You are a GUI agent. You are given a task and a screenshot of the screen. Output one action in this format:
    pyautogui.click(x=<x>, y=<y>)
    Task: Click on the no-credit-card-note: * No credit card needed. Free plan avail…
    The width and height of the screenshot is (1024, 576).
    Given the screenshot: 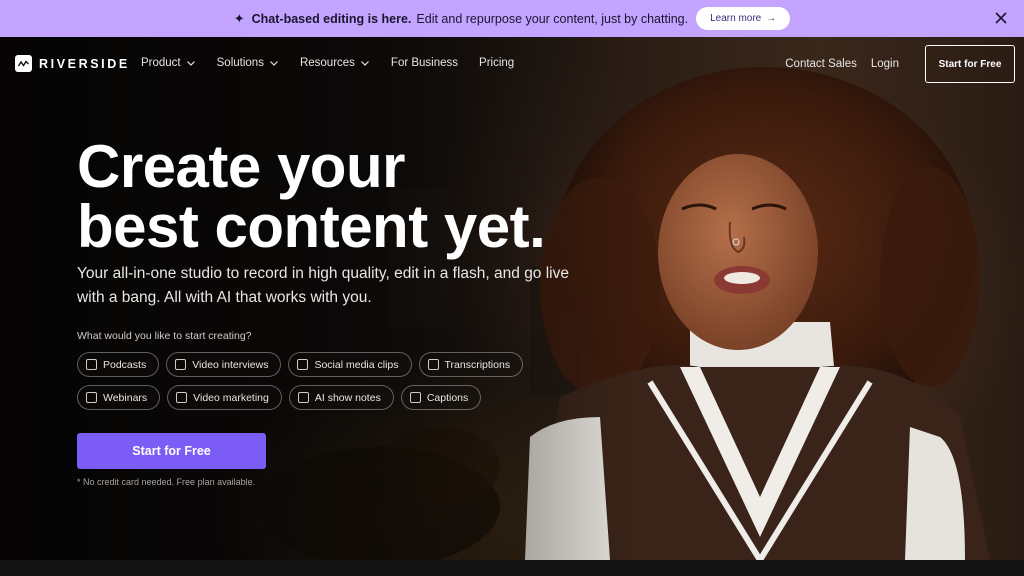 What is the action you would take?
    pyautogui.click(x=166, y=482)
    